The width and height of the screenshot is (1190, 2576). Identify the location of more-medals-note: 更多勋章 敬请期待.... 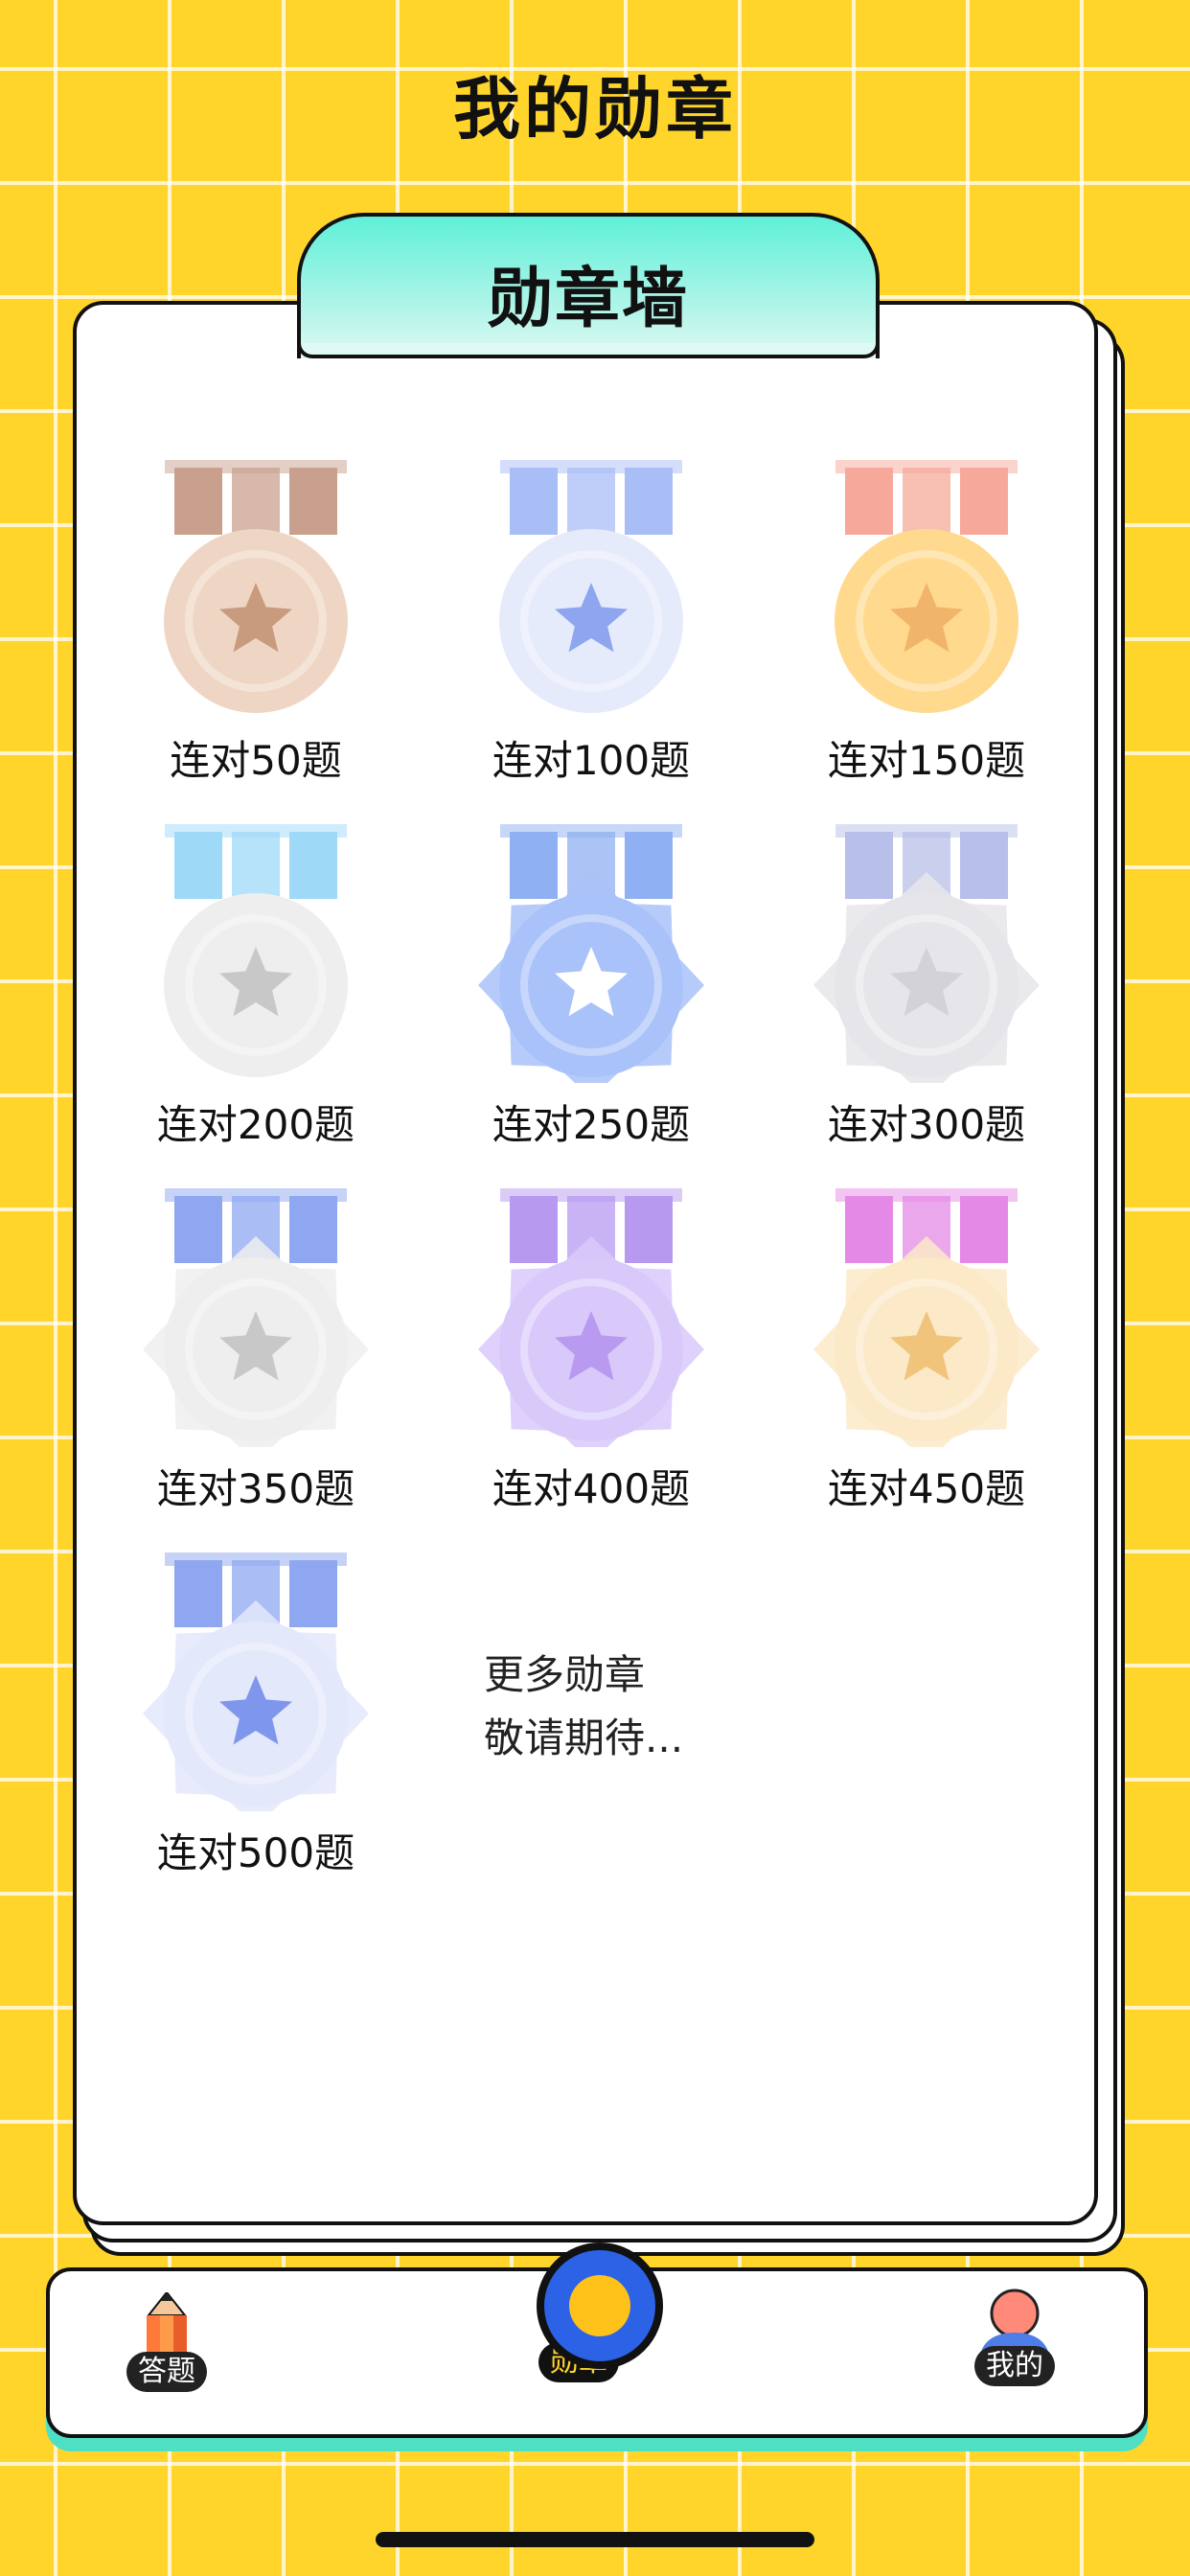
(584, 1707).